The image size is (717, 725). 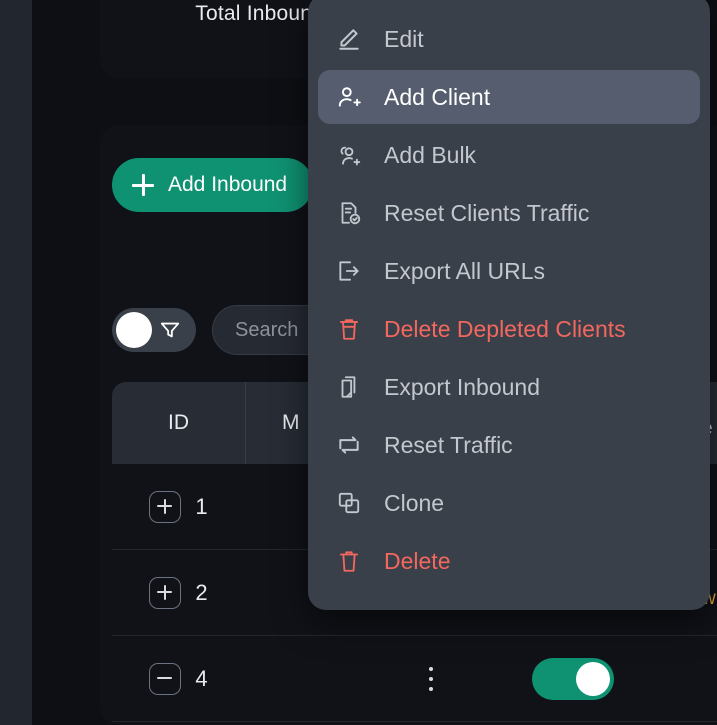 What do you see at coordinates (349, 561) in the screenshot?
I see `trash-icon` at bounding box center [349, 561].